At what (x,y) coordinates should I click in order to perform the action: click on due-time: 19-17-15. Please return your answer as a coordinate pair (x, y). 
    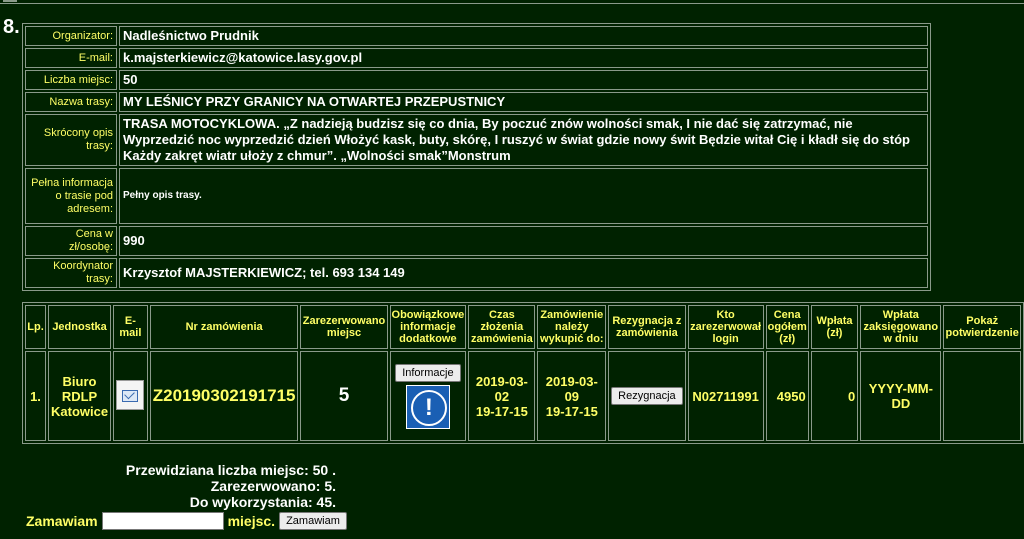
    Looking at the image, I should click on (571, 411).